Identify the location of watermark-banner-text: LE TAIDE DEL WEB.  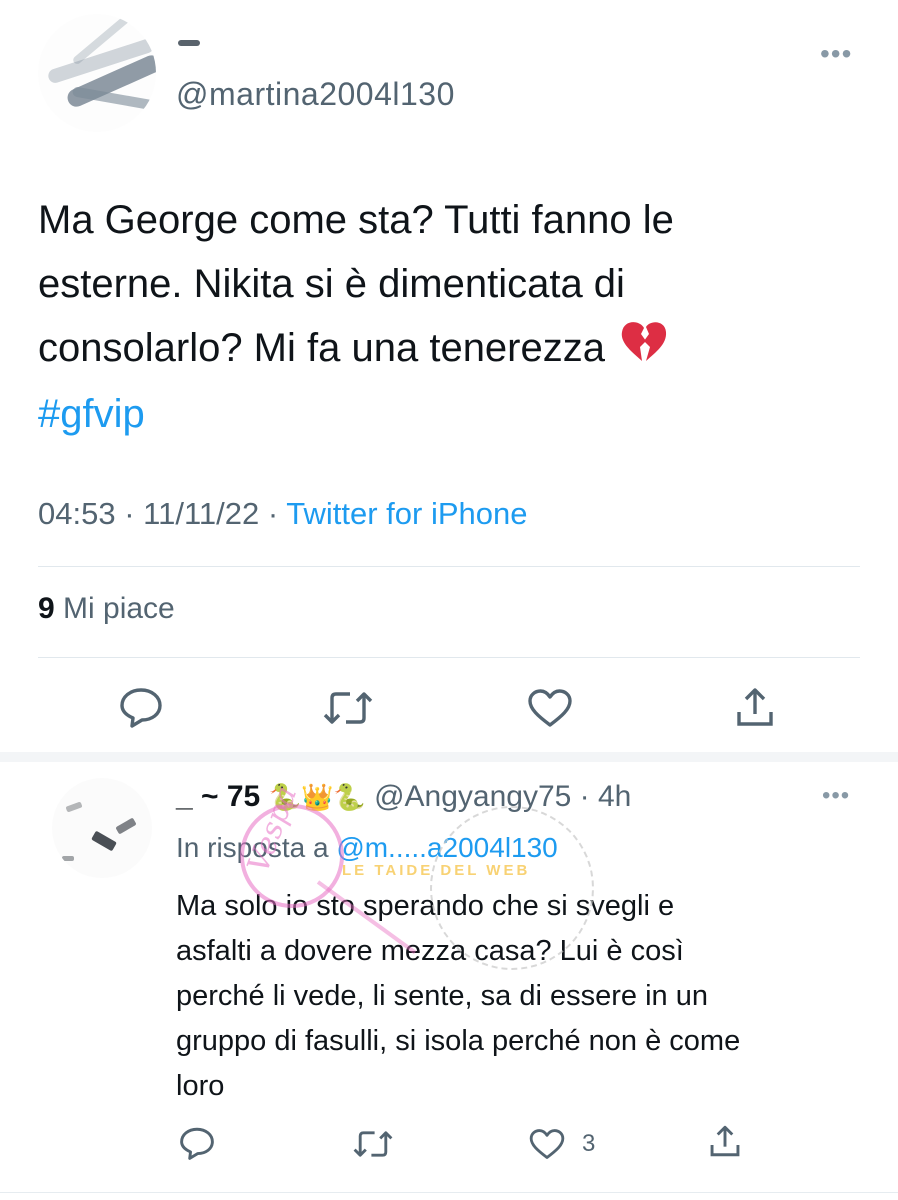
(436, 870).